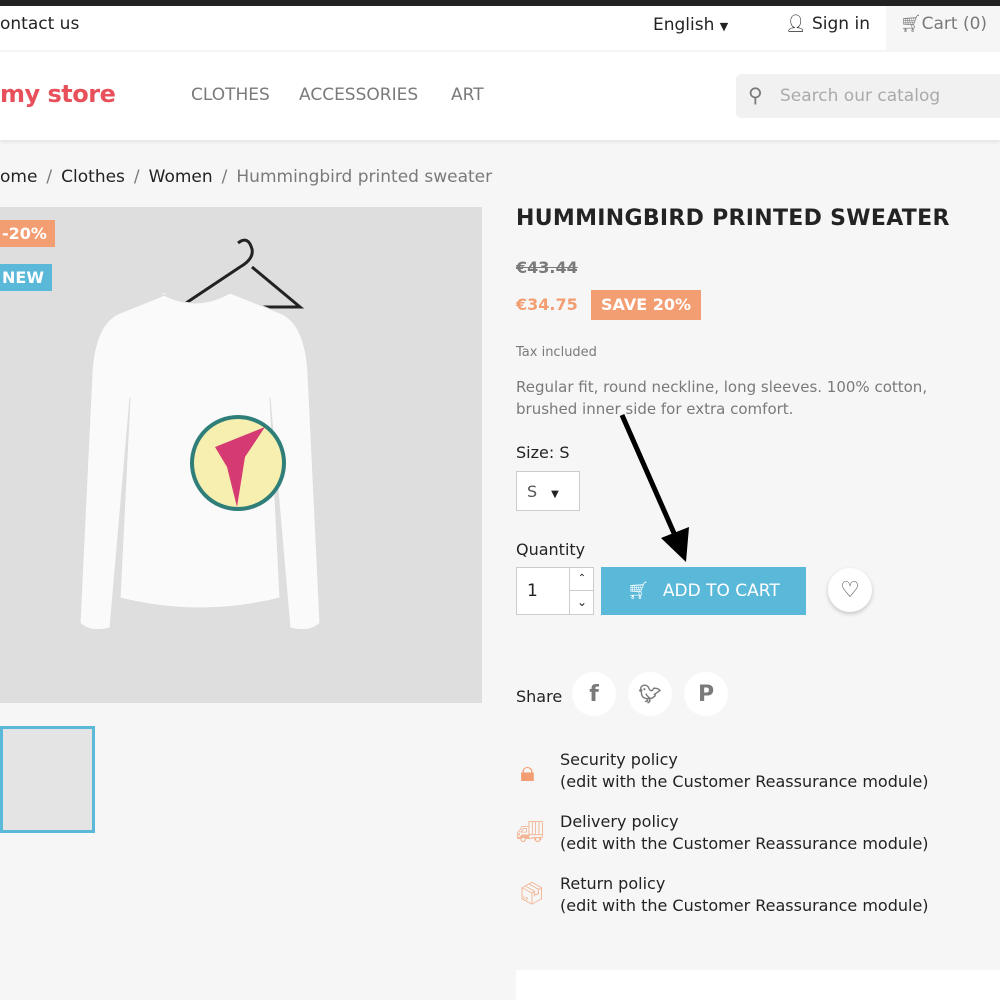  I want to click on quantity-input: 1, so click(532, 591).